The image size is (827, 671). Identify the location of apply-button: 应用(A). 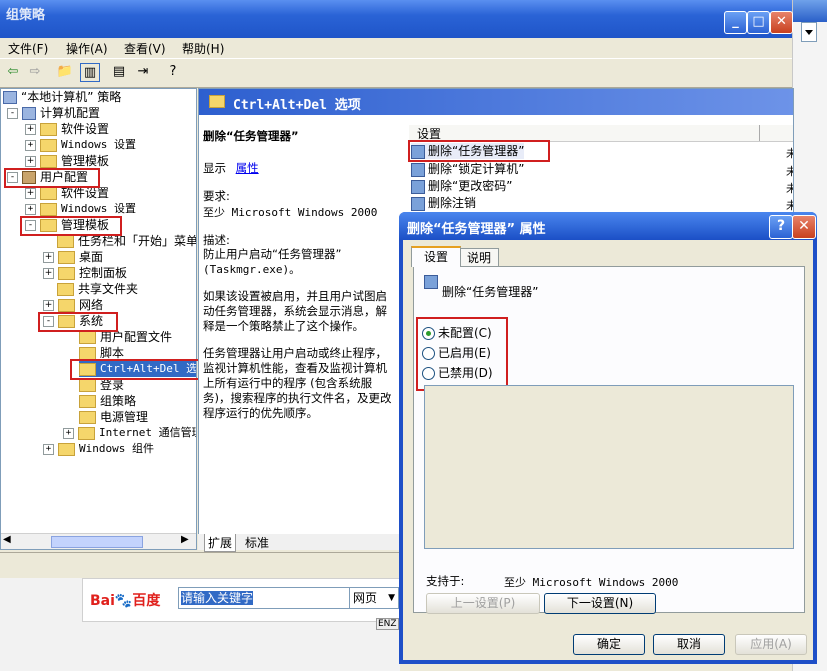
(771, 644).